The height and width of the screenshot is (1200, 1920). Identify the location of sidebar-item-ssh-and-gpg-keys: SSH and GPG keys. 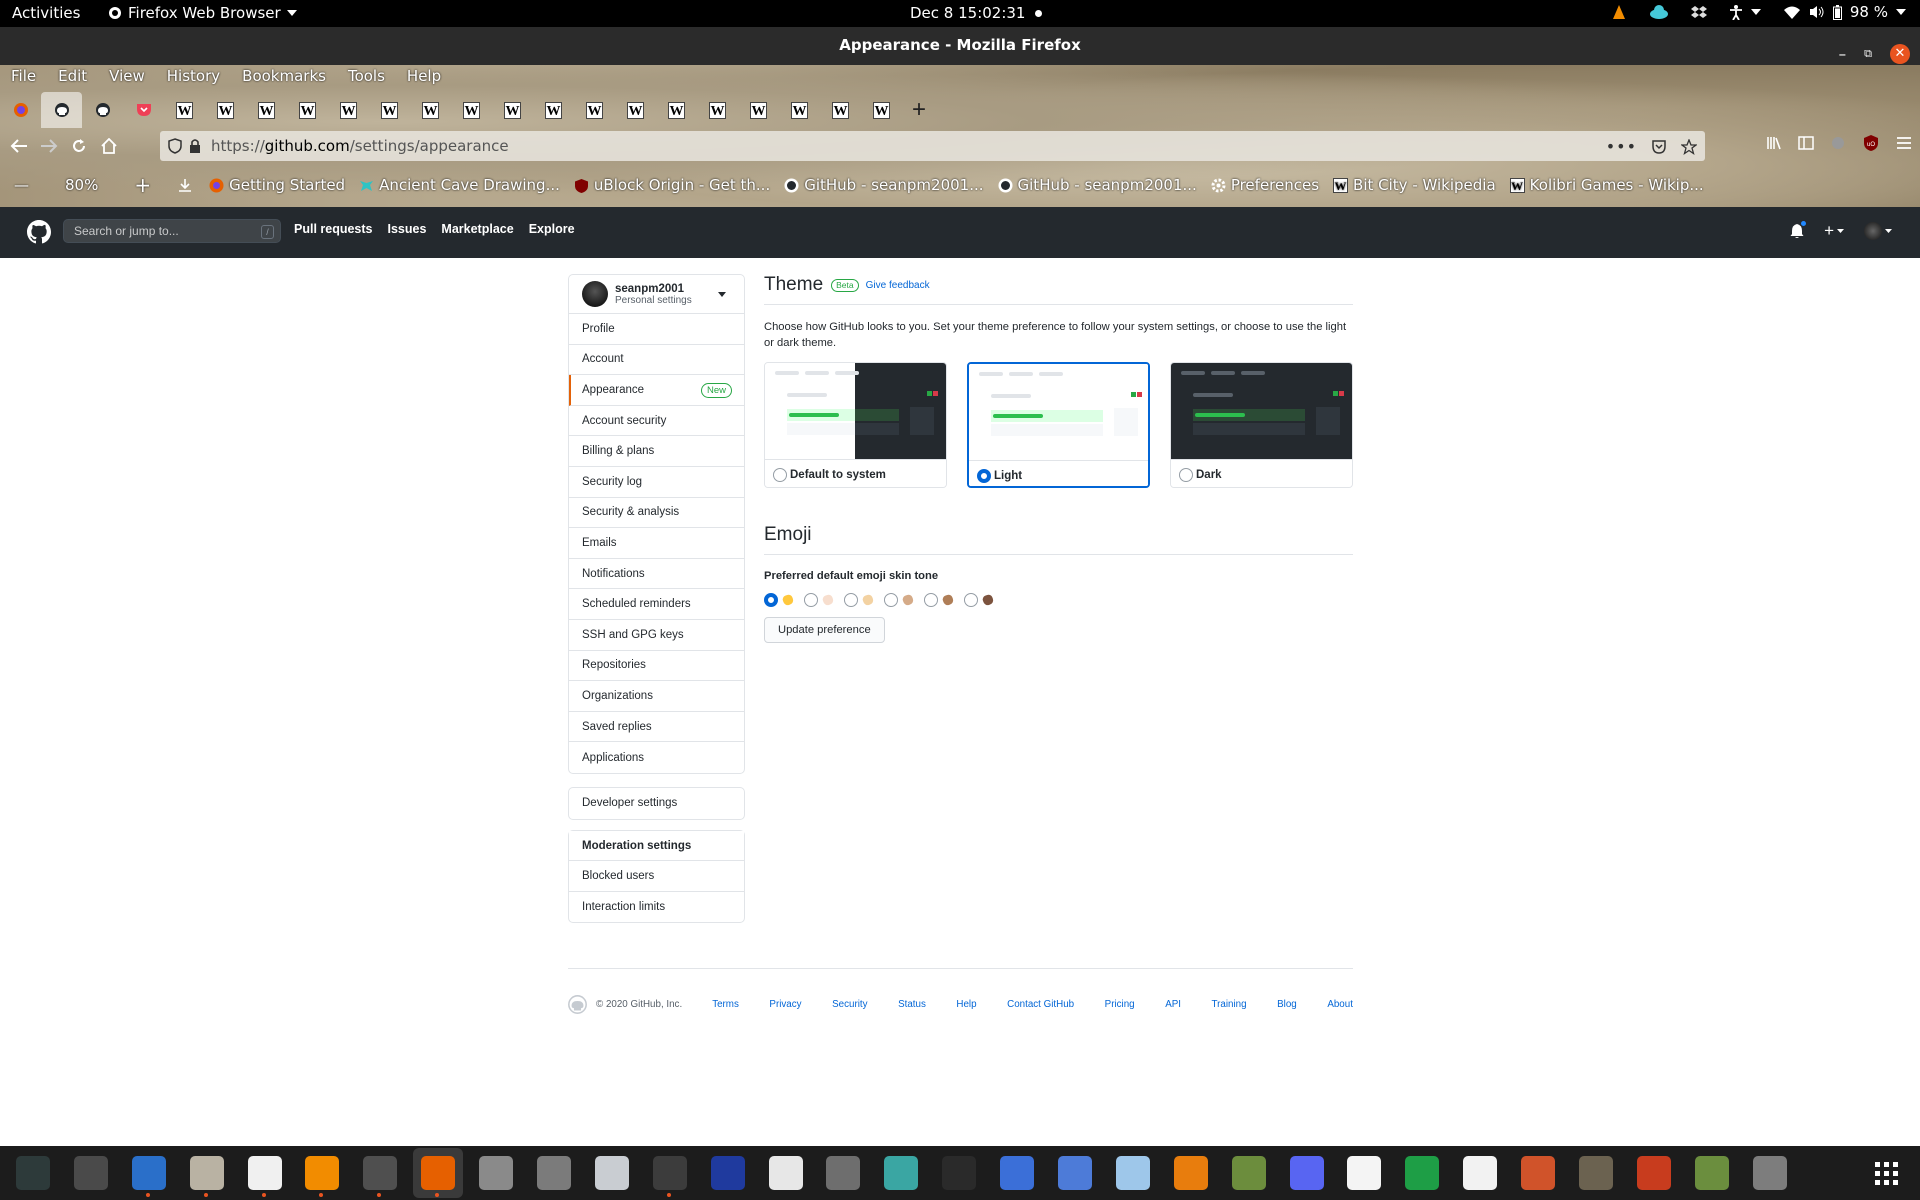
(656, 635).